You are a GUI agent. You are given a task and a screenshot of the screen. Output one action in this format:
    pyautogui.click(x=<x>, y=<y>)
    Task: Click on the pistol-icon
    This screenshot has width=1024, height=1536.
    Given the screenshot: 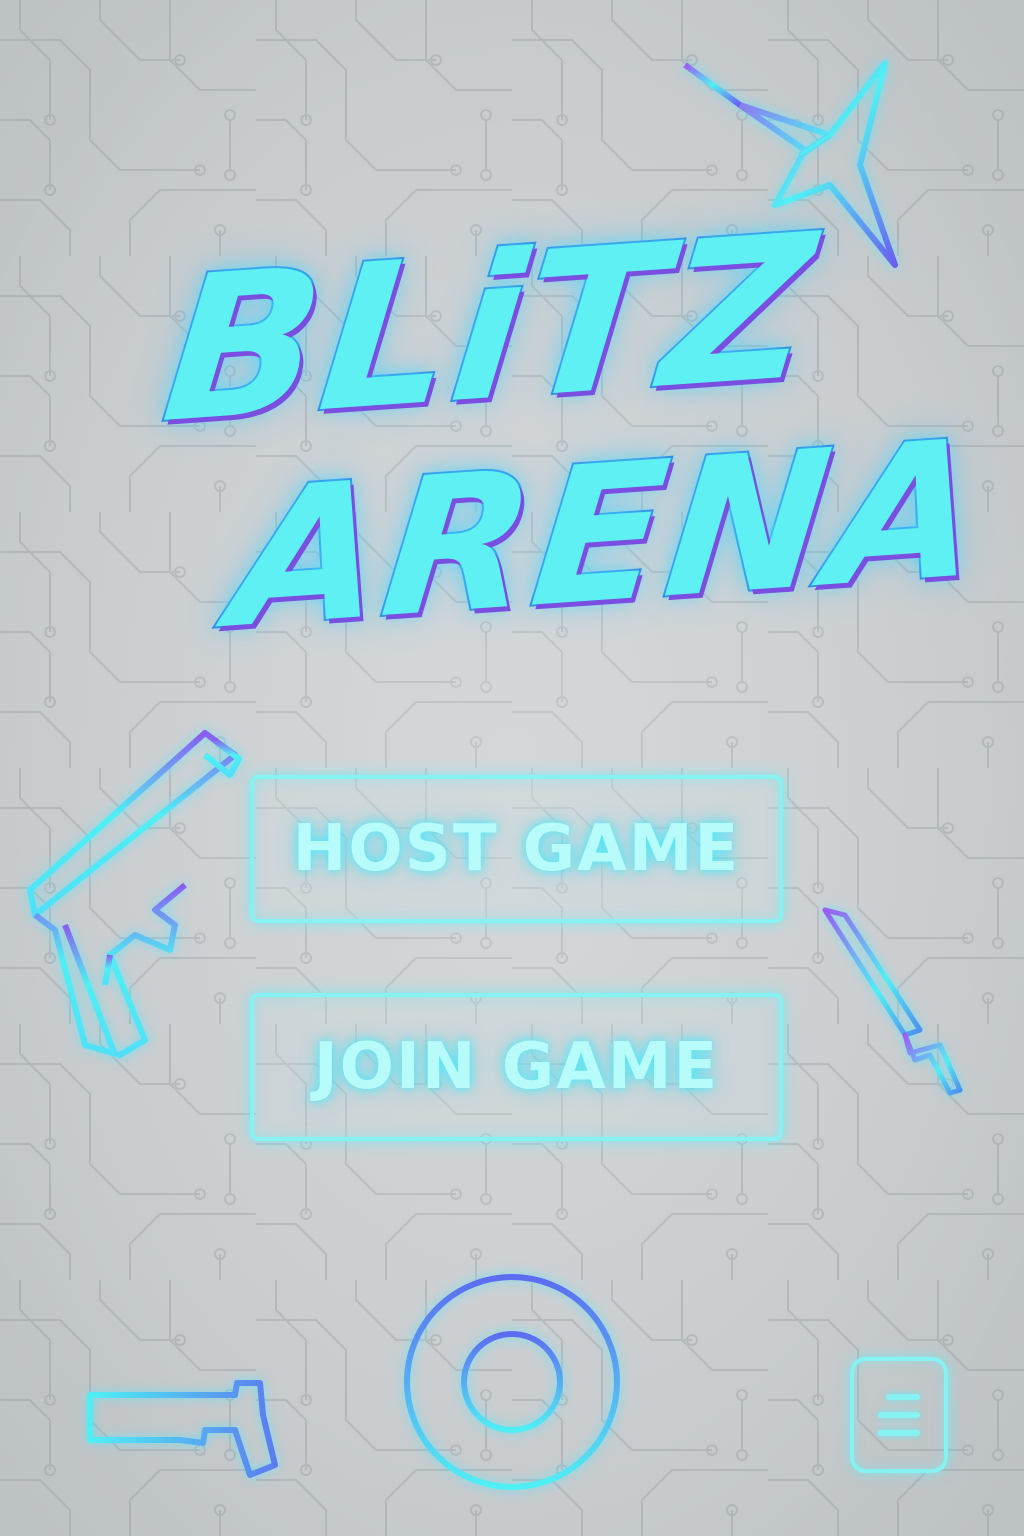 What is the action you would take?
    pyautogui.click(x=134, y=894)
    